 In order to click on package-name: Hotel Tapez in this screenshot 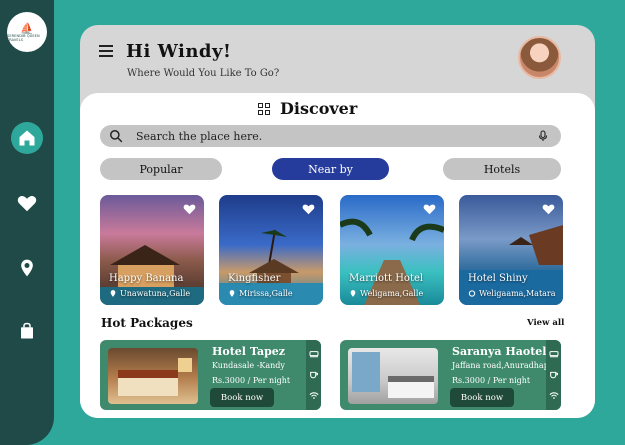, I will do `click(249, 351)`.